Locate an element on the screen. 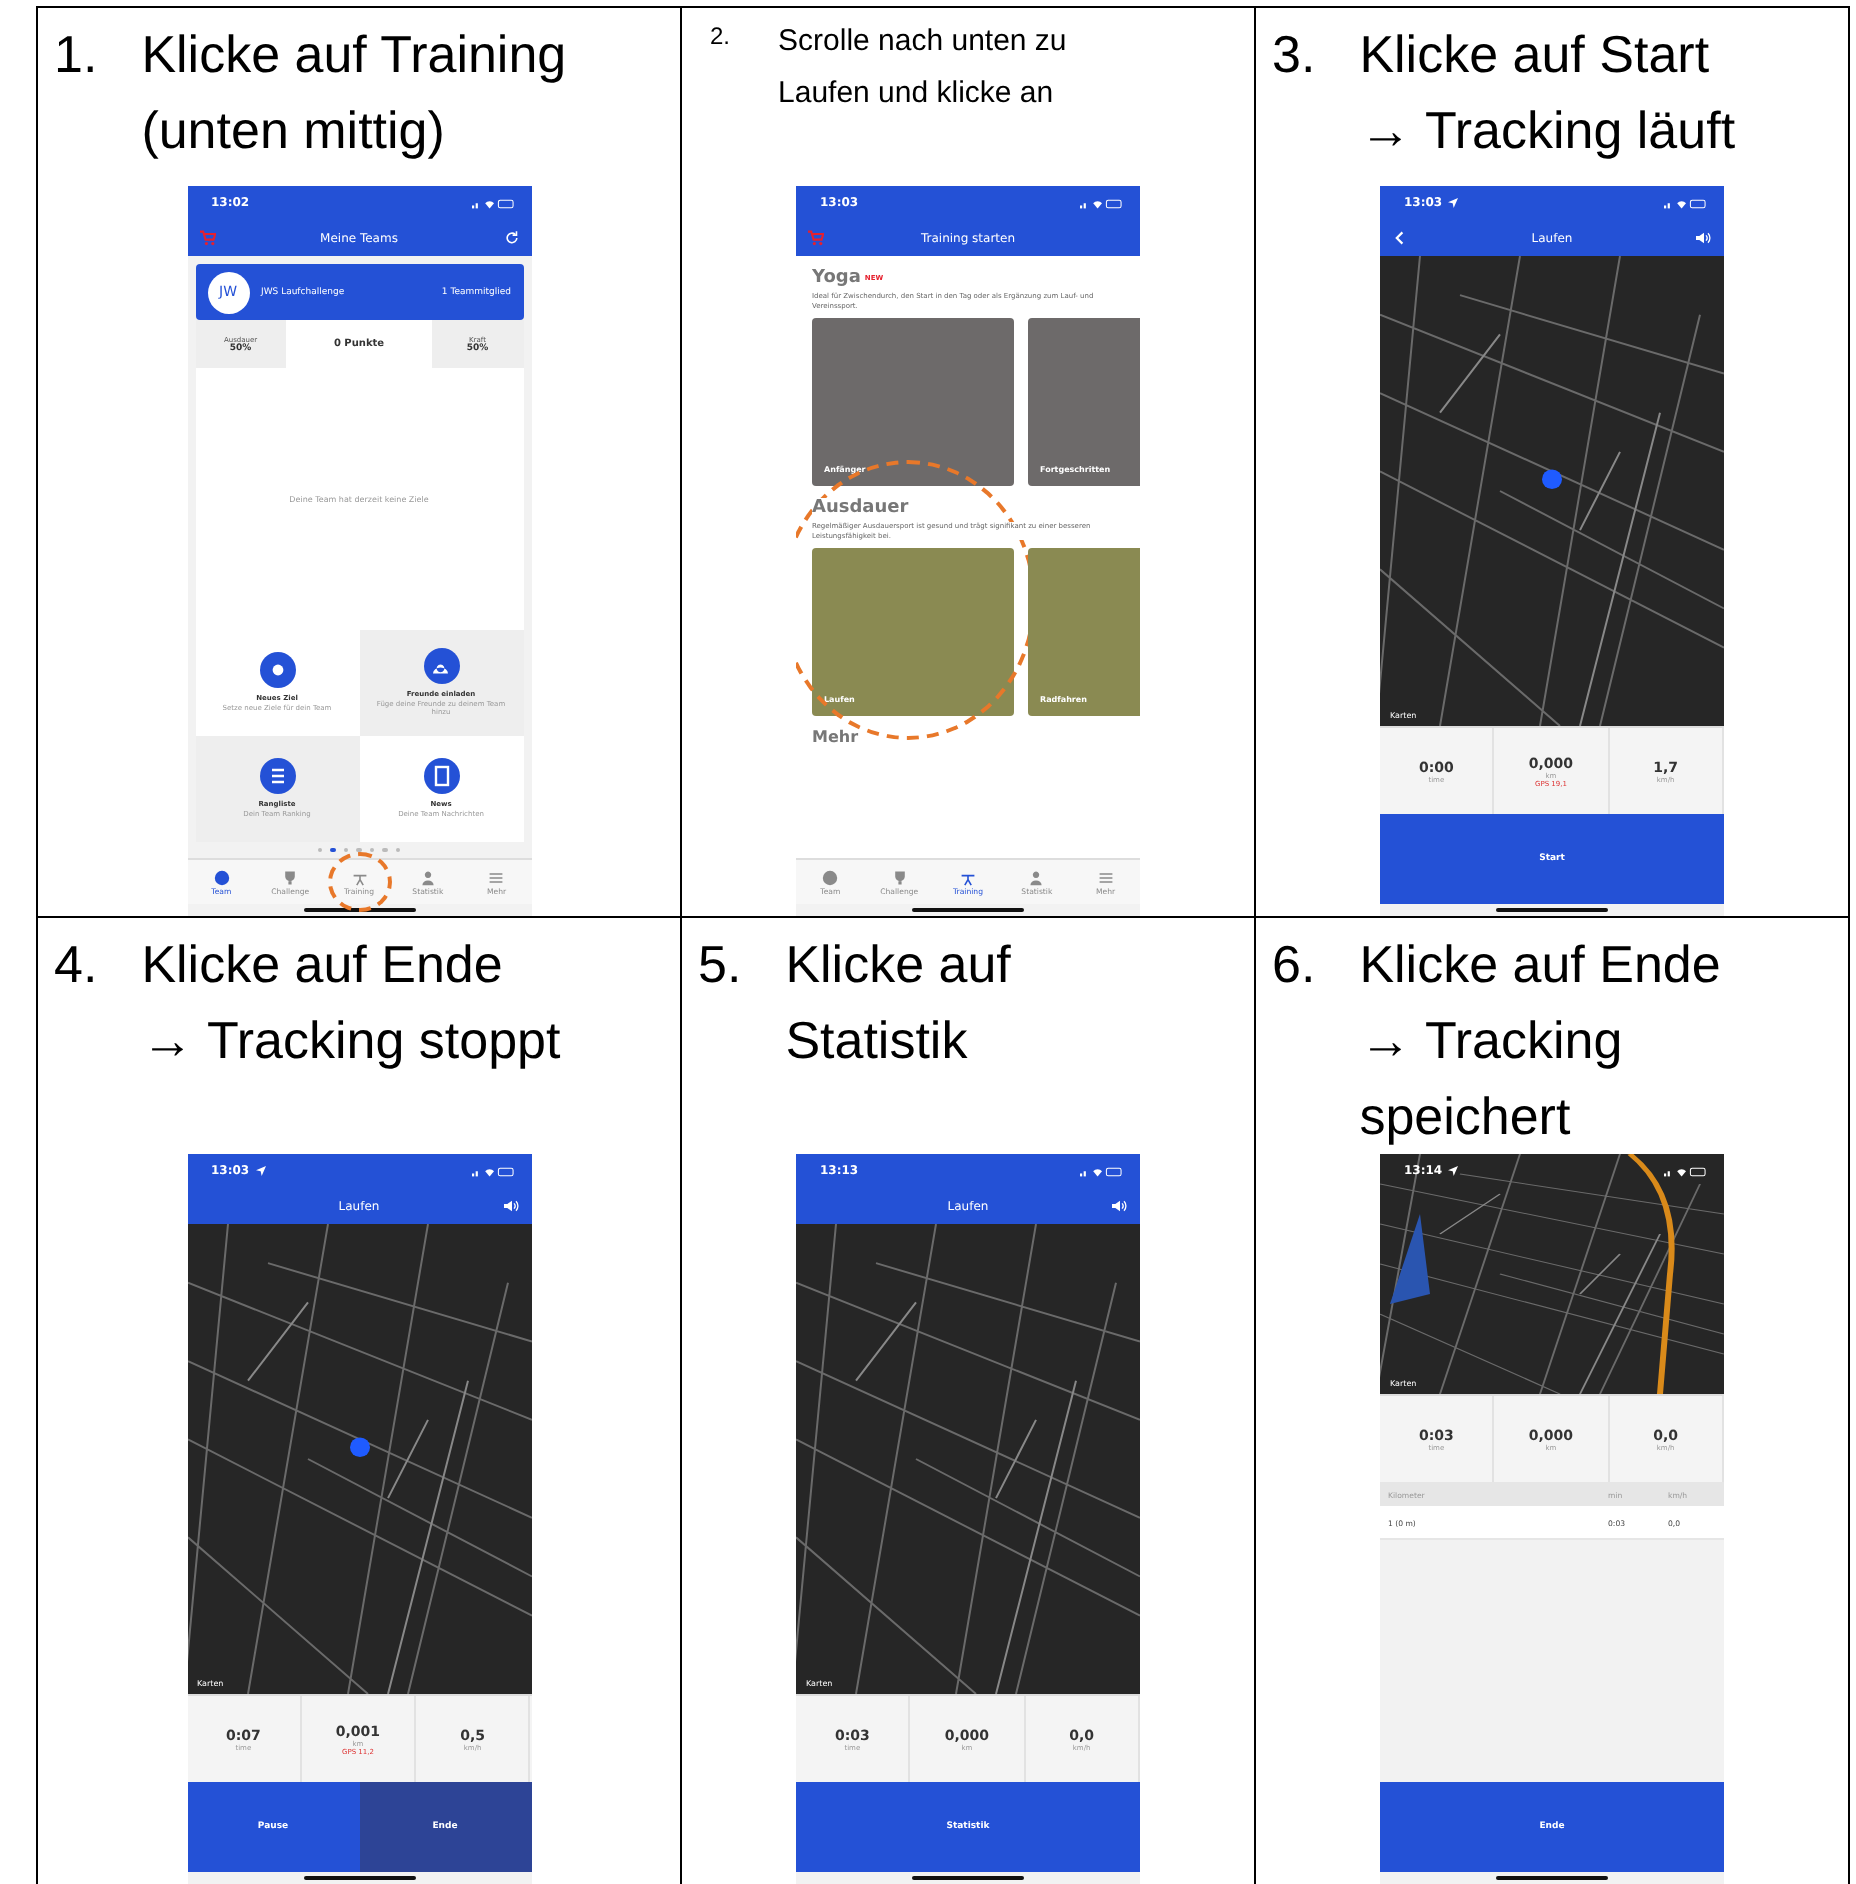 Image resolution: width=1856 pixels, height=1884 pixels. step-number: 5. is located at coordinates (720, 965).